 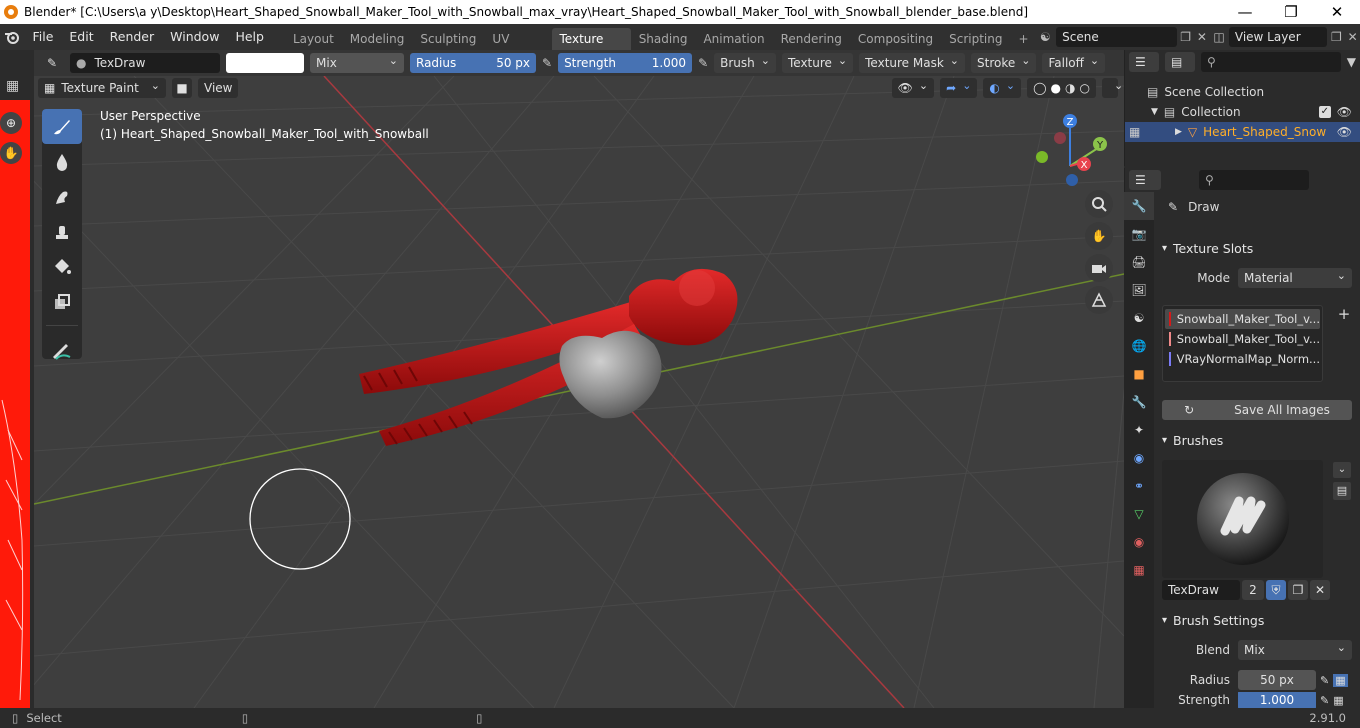 I want to click on brush-name-field: TexDraw, so click(x=1201, y=590).